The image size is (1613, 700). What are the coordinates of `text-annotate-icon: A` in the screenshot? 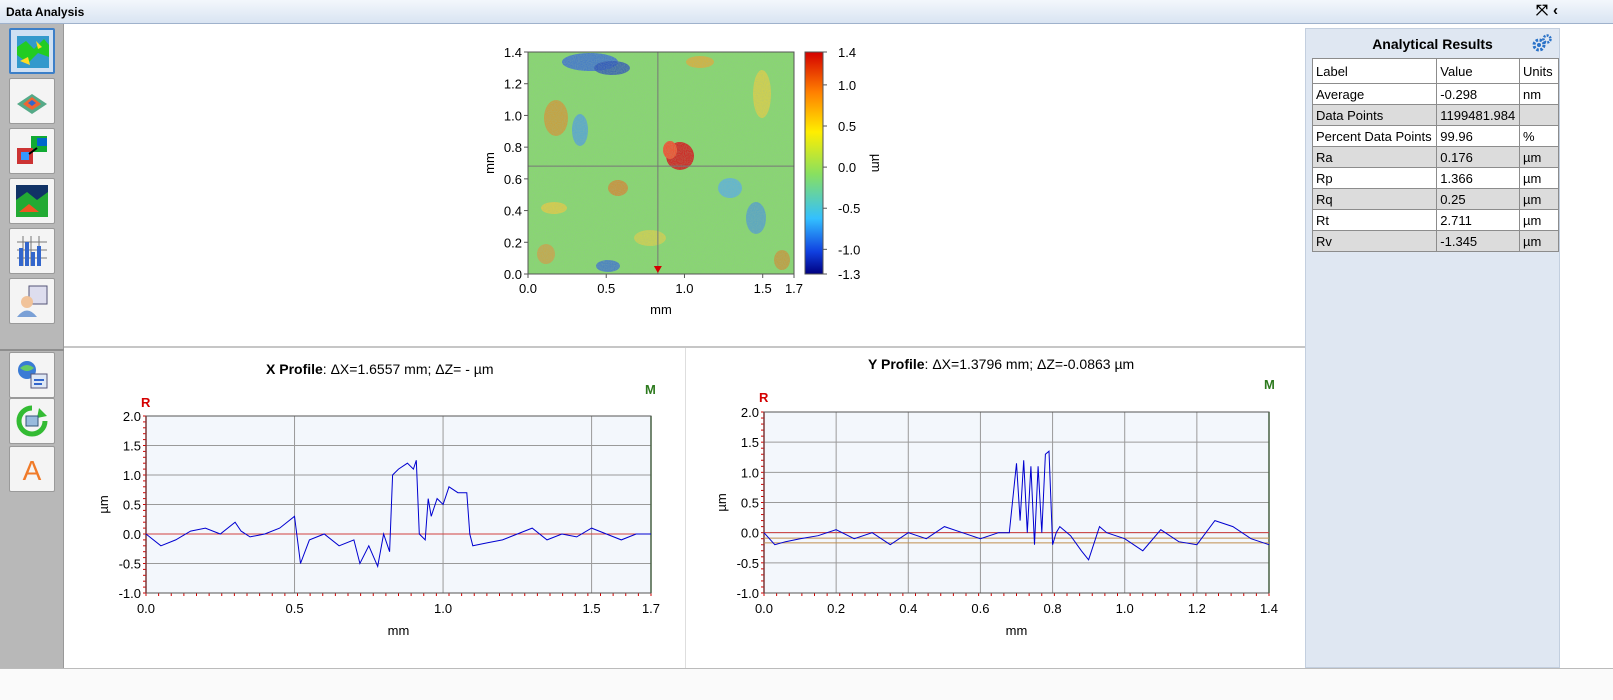 It's located at (32, 470).